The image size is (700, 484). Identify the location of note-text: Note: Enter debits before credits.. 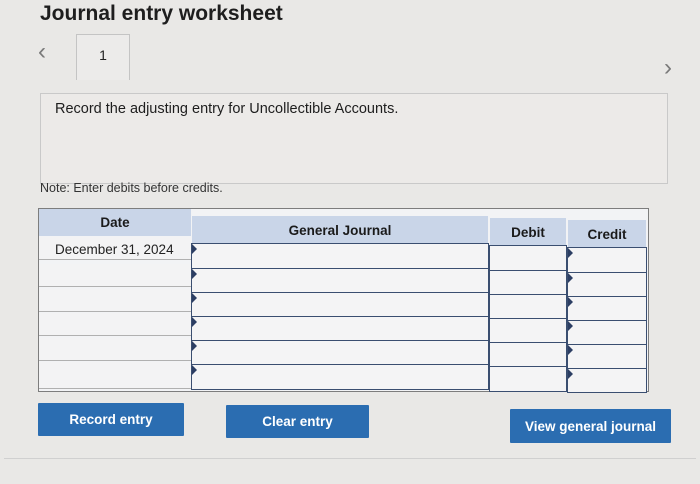
(131, 188).